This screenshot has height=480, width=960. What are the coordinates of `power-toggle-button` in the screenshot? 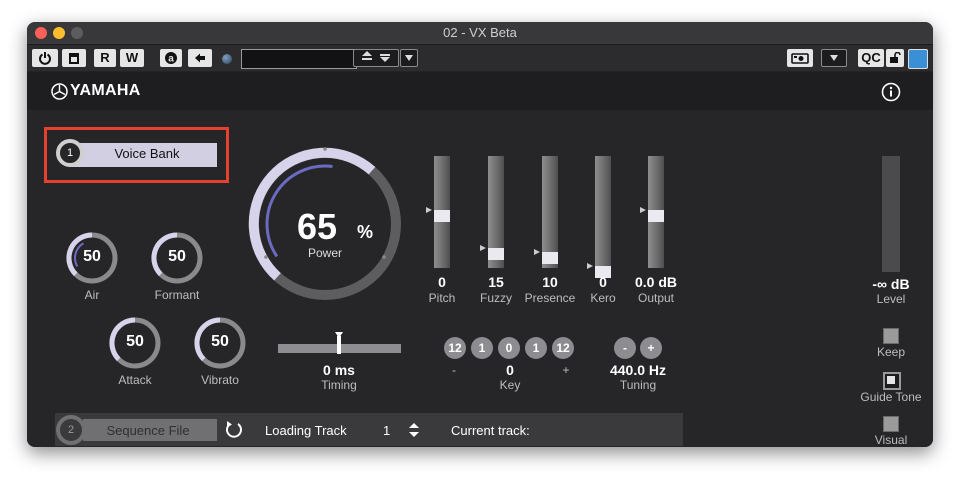 It's located at (45, 58).